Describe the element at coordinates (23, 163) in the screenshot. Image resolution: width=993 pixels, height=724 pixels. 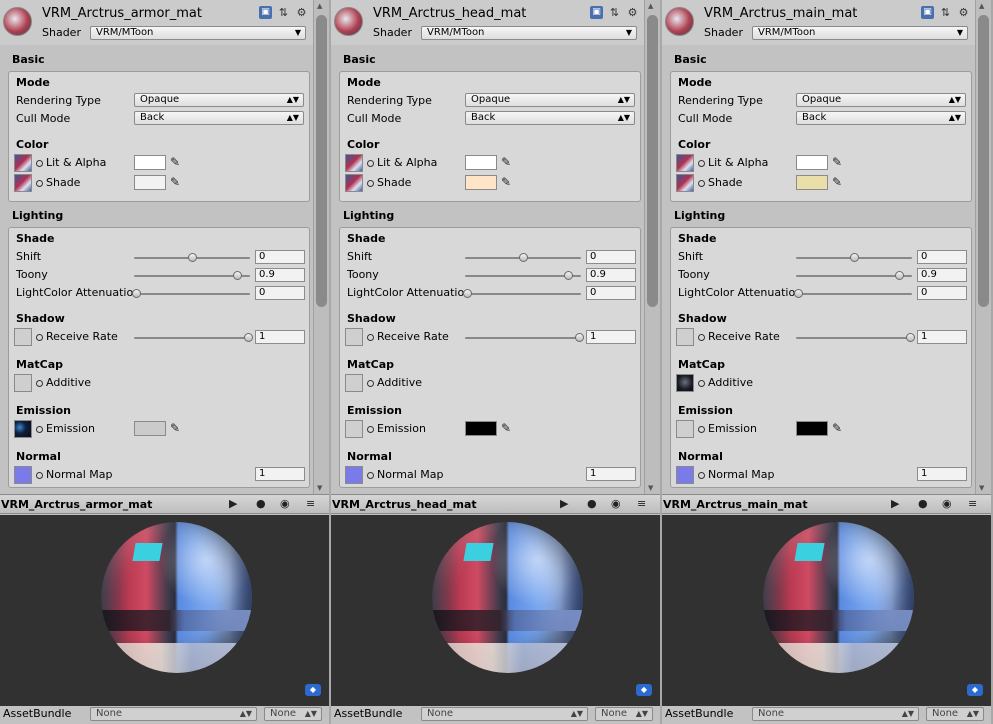
I see `lit-texture-slot` at that location.